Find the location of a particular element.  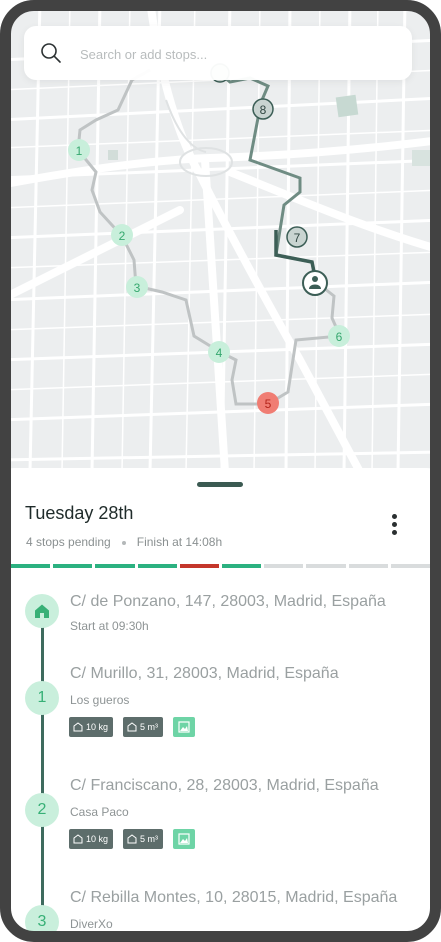

svg-text: 5 is located at coordinates (268, 404).